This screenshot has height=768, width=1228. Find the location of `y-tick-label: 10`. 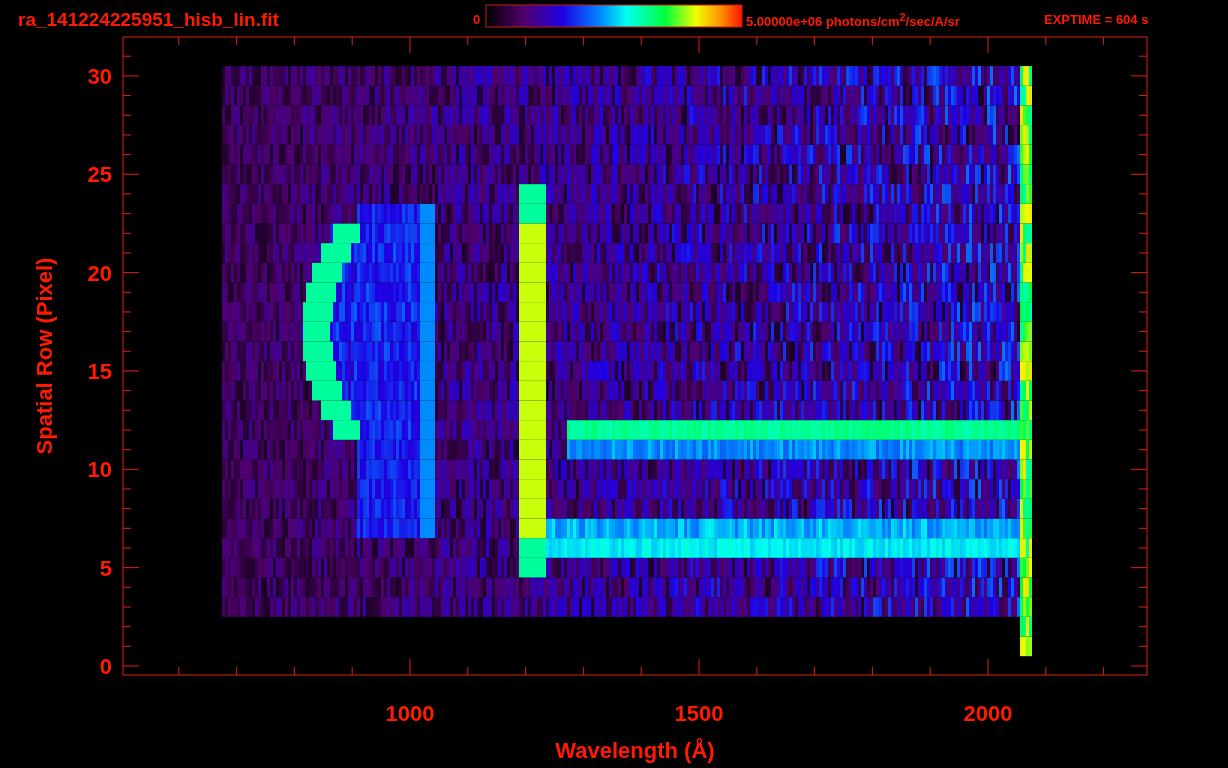

y-tick-label: 10 is located at coordinates (99, 470).